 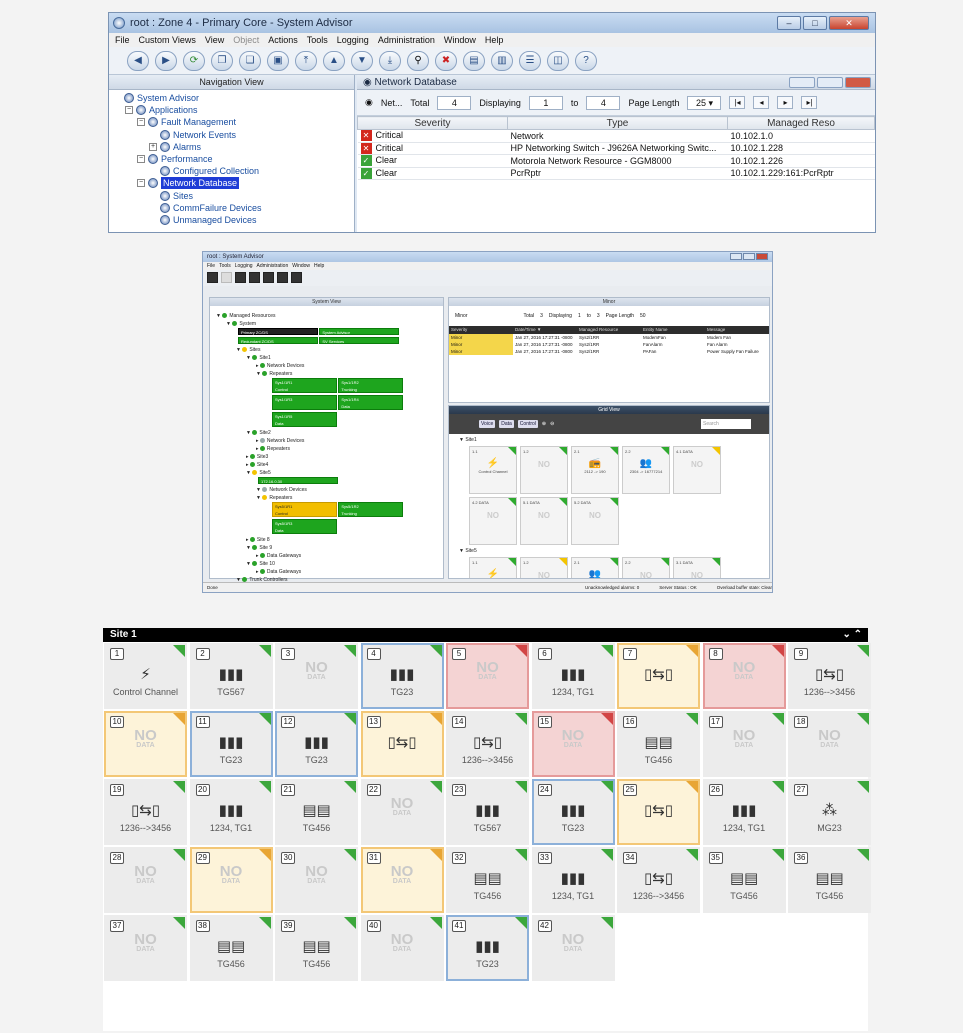 I want to click on grid-search-input: Search, so click(x=726, y=424).